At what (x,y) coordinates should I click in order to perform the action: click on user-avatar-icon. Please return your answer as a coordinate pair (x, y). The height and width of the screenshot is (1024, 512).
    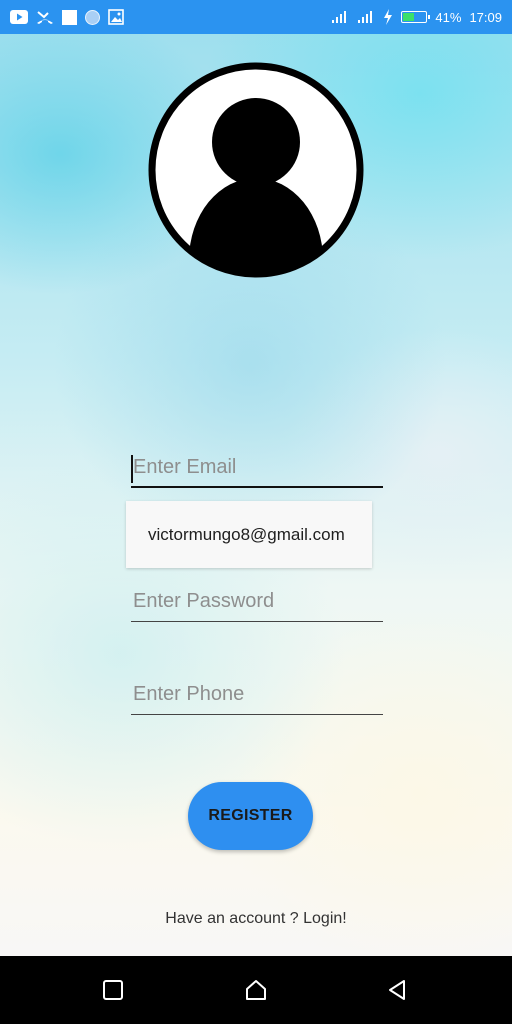
    Looking at the image, I should click on (256, 170).